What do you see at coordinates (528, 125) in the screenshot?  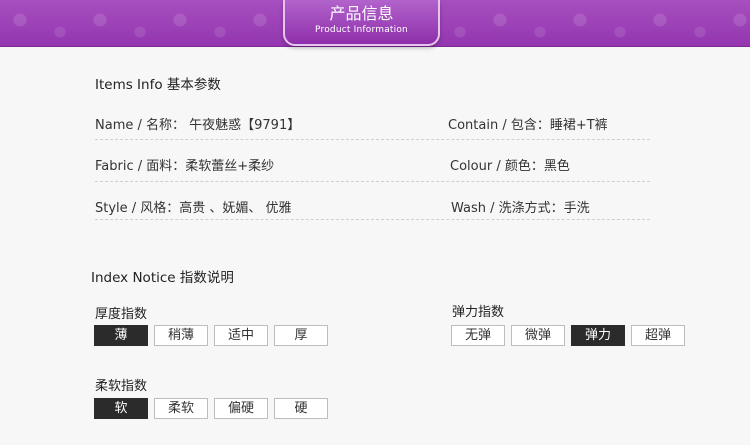 I see `info-contain: Contain / 包含：睡裙+T裤` at bounding box center [528, 125].